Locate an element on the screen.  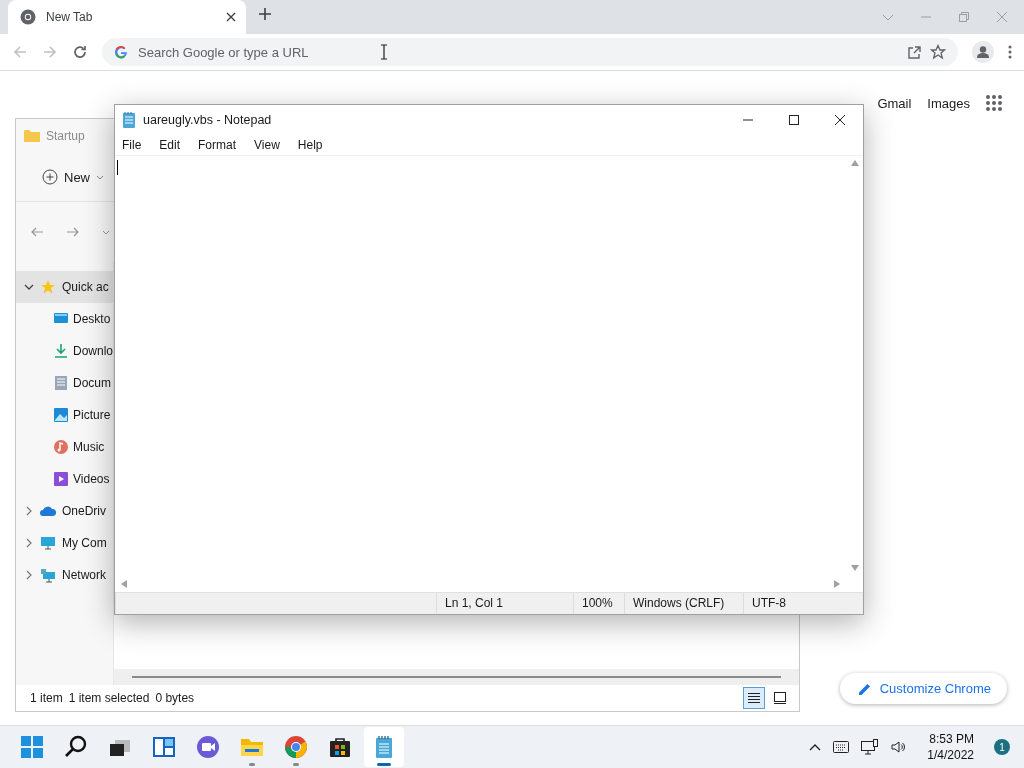
close-icon is located at coordinates (231, 17).